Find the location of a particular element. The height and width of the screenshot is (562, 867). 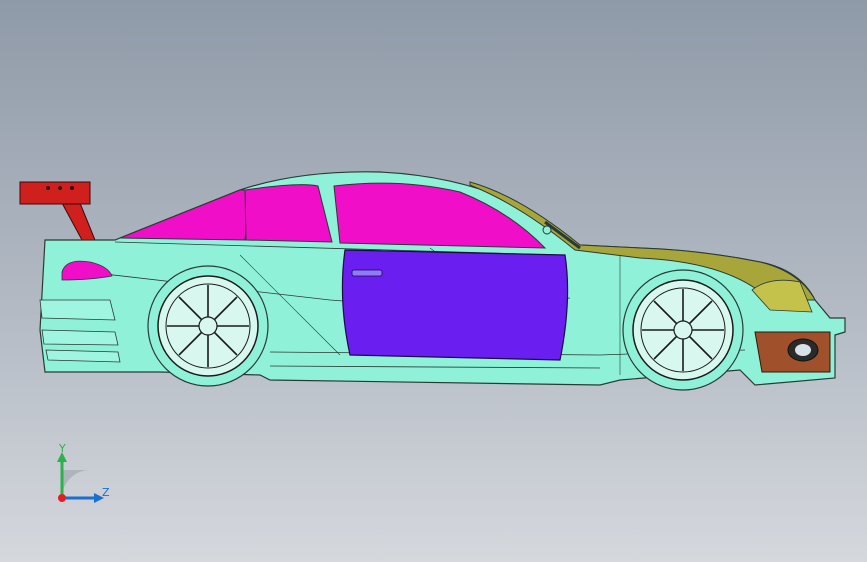

front-wheel is located at coordinates (683, 330).